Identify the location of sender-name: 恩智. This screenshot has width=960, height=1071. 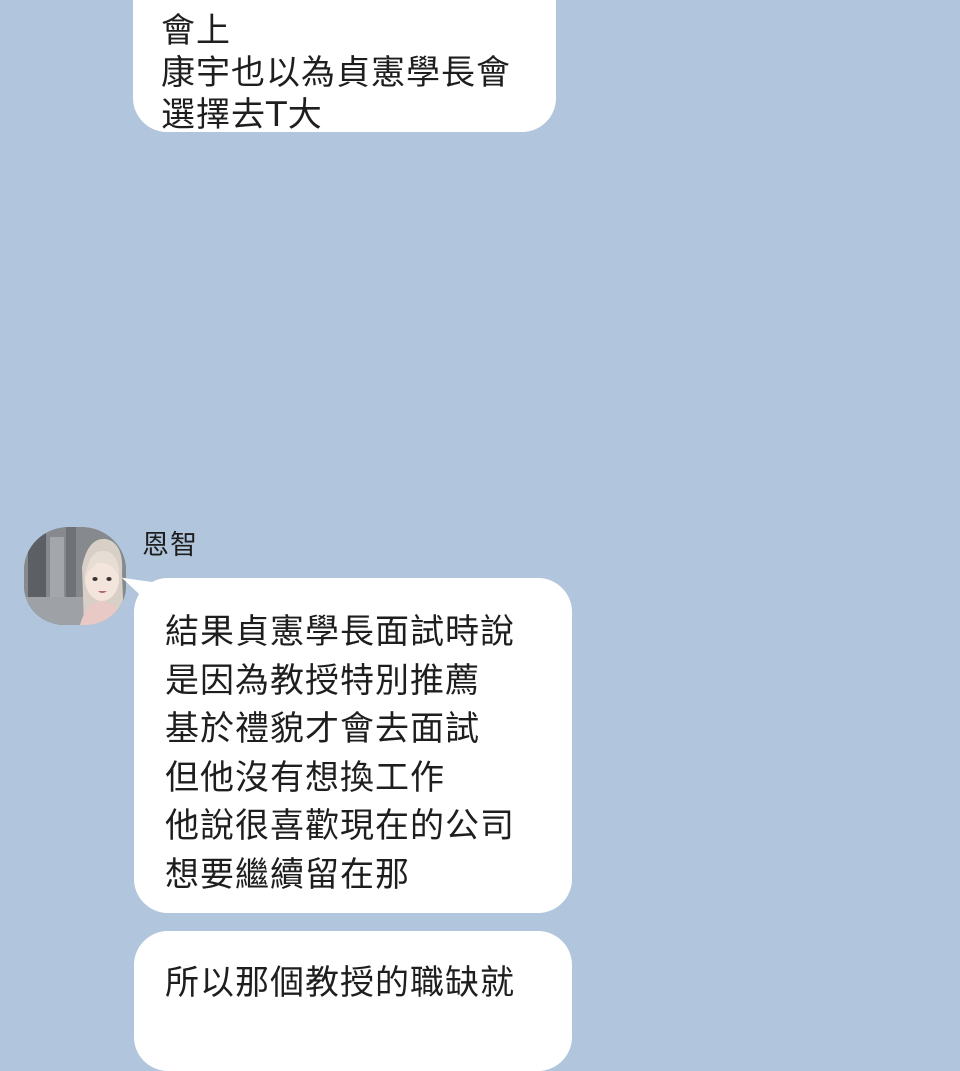
(170, 545).